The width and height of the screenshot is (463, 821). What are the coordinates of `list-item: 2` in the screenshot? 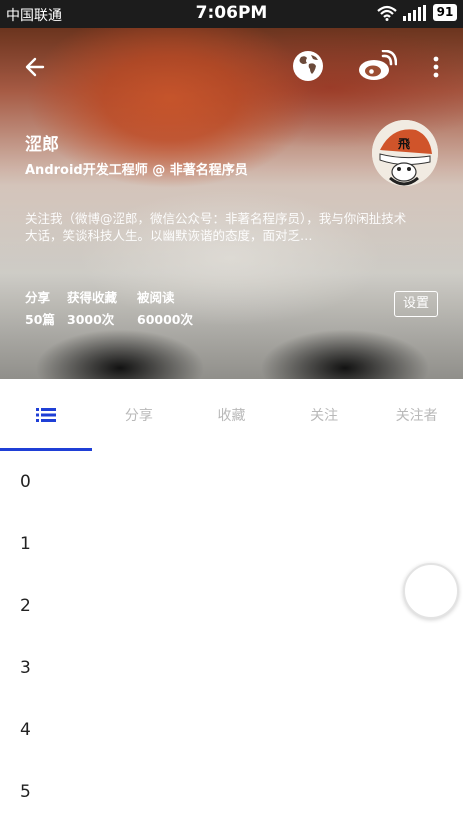 It's located at (231, 606).